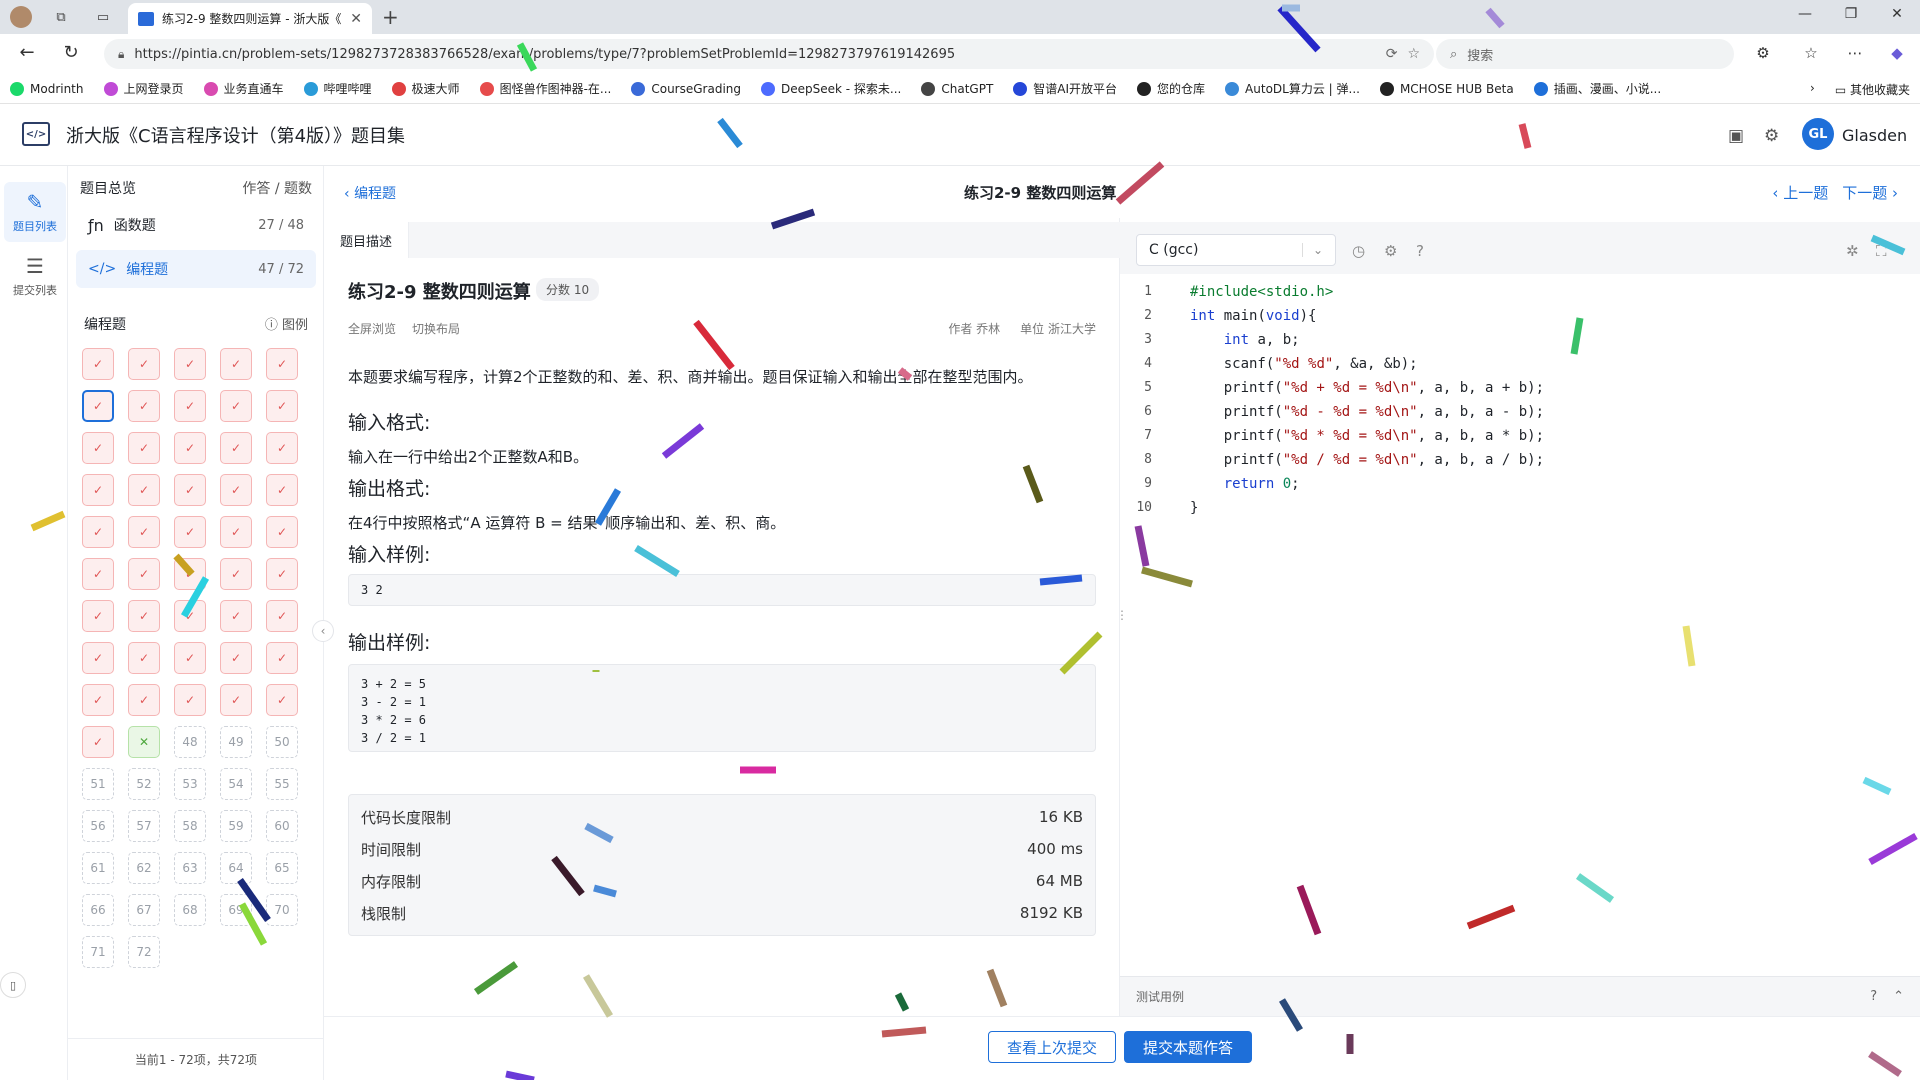 The width and height of the screenshot is (1920, 1080). I want to click on problem-cell-unattempted: 61, so click(98, 868).